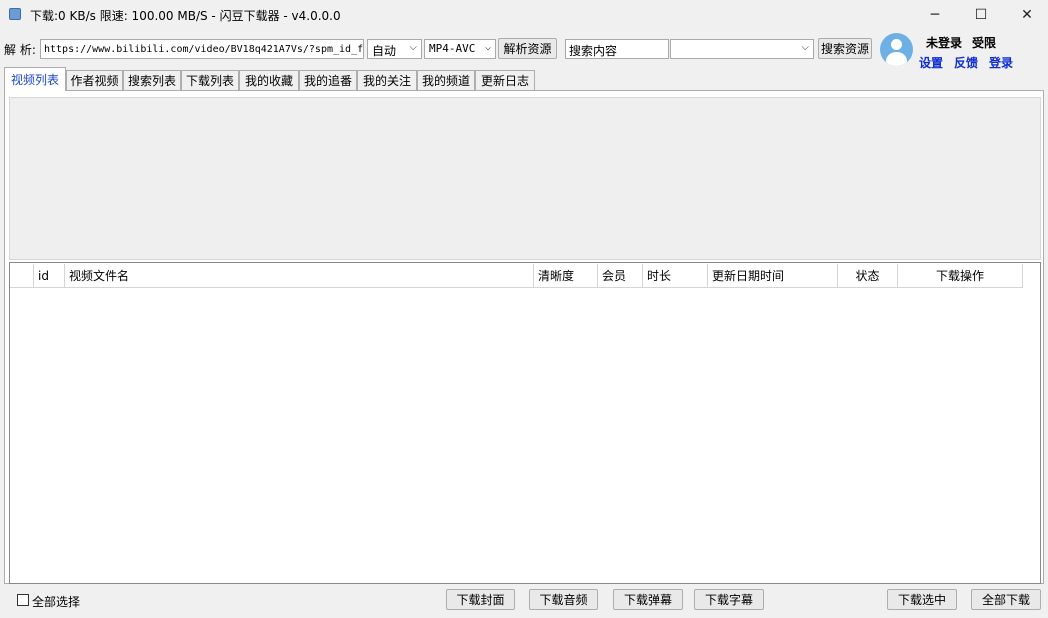 The image size is (1048, 618). Describe the element at coordinates (675, 276) in the screenshot. I see `column-header-duration: 时长` at that location.